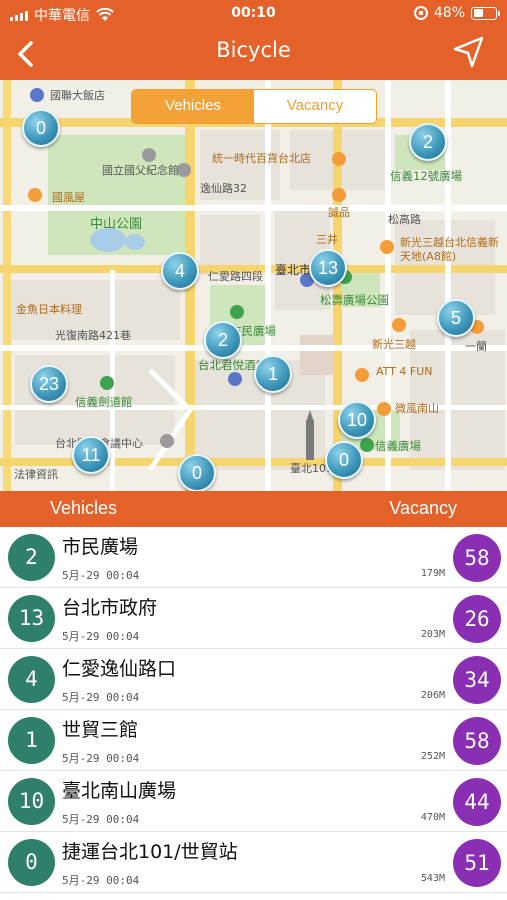  I want to click on page-title: Bicycle, so click(253, 50).